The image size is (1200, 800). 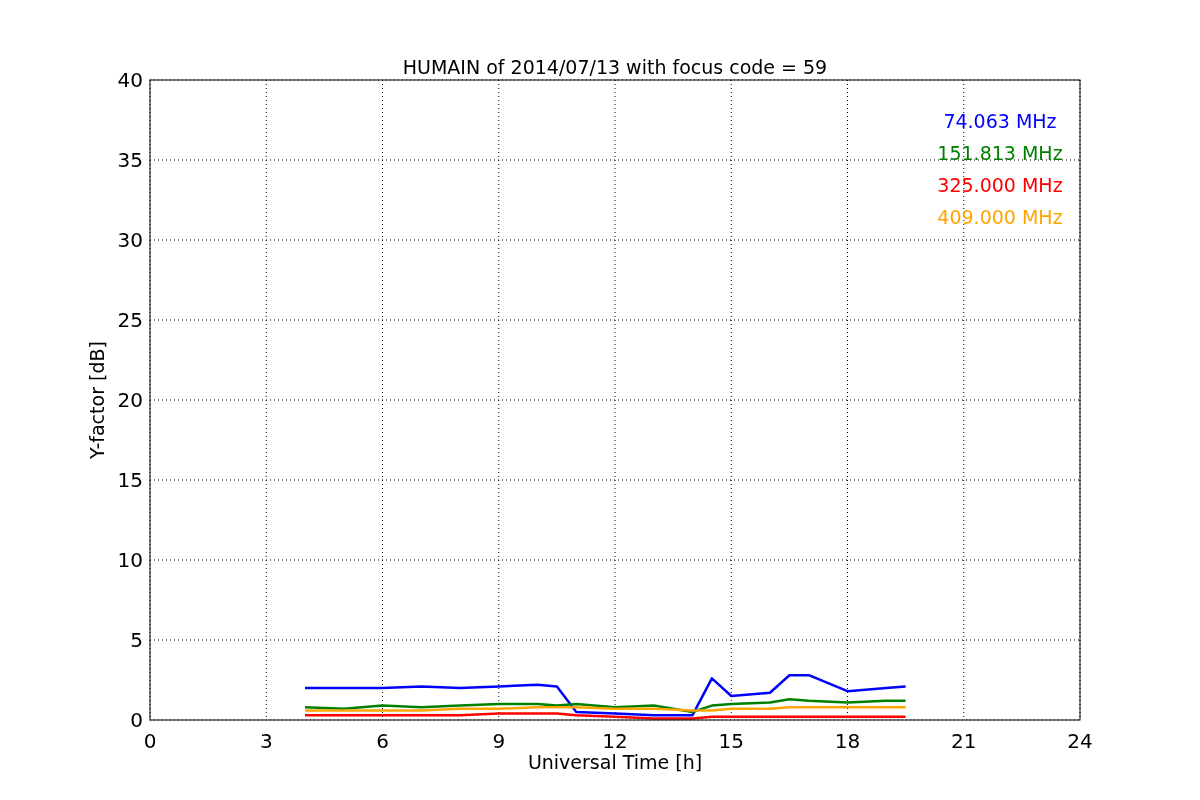 I want to click on legend-label: 74.063 MHz, so click(x=1000, y=121).